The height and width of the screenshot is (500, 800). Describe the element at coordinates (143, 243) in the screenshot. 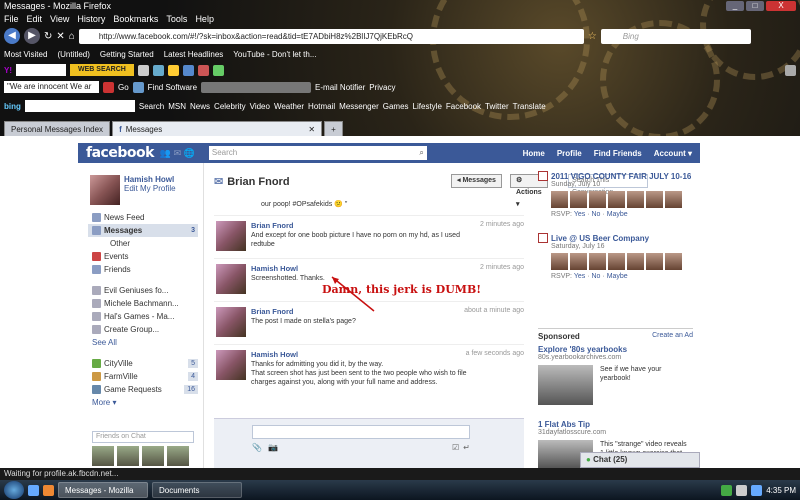

I see `sidebar-item-other: Other` at that location.